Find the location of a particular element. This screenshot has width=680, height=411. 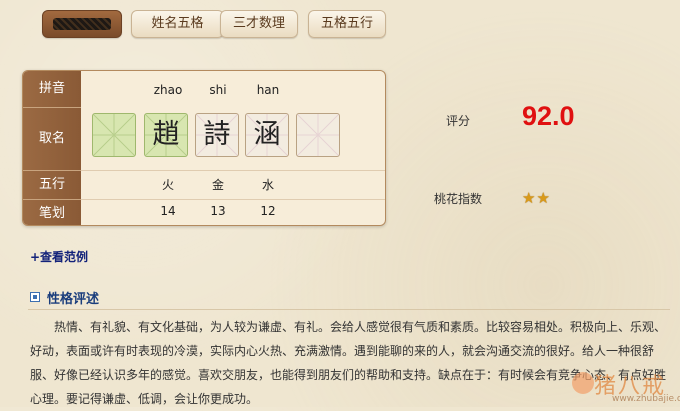

bihua-2: 13 is located at coordinates (218, 211).